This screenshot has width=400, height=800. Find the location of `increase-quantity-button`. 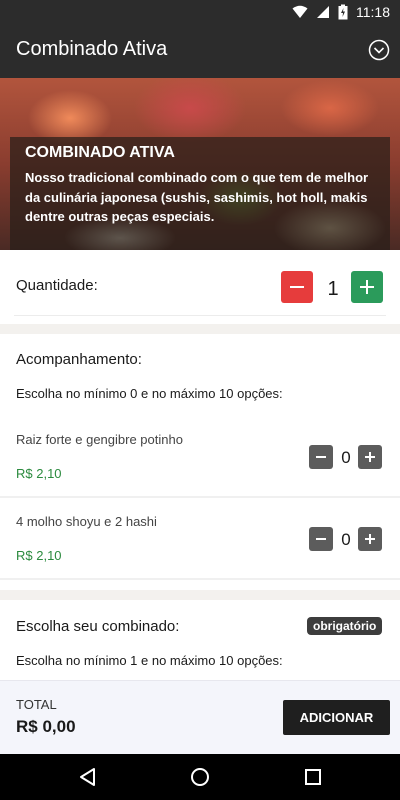

increase-quantity-button is located at coordinates (367, 287).